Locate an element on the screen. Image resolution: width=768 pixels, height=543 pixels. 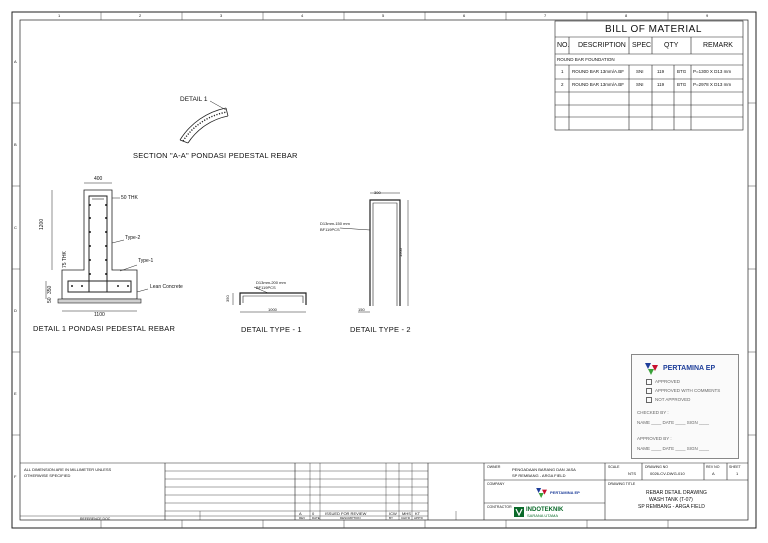
bom-row-no: 1 is located at coordinates (562, 71).